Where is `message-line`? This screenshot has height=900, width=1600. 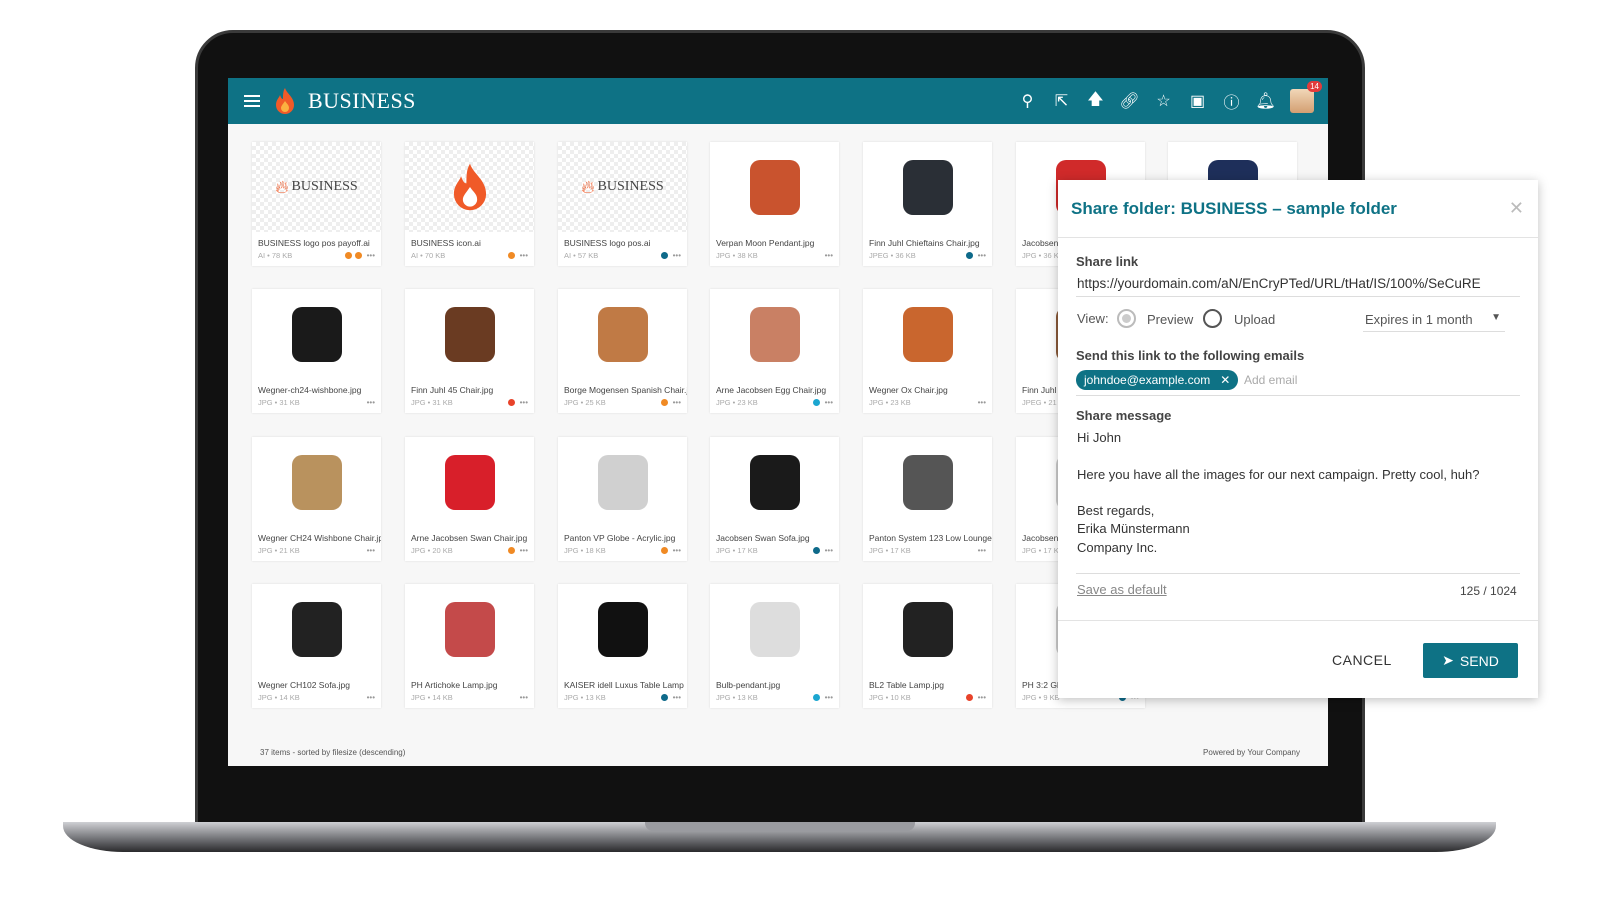 message-line is located at coordinates (1299, 493).